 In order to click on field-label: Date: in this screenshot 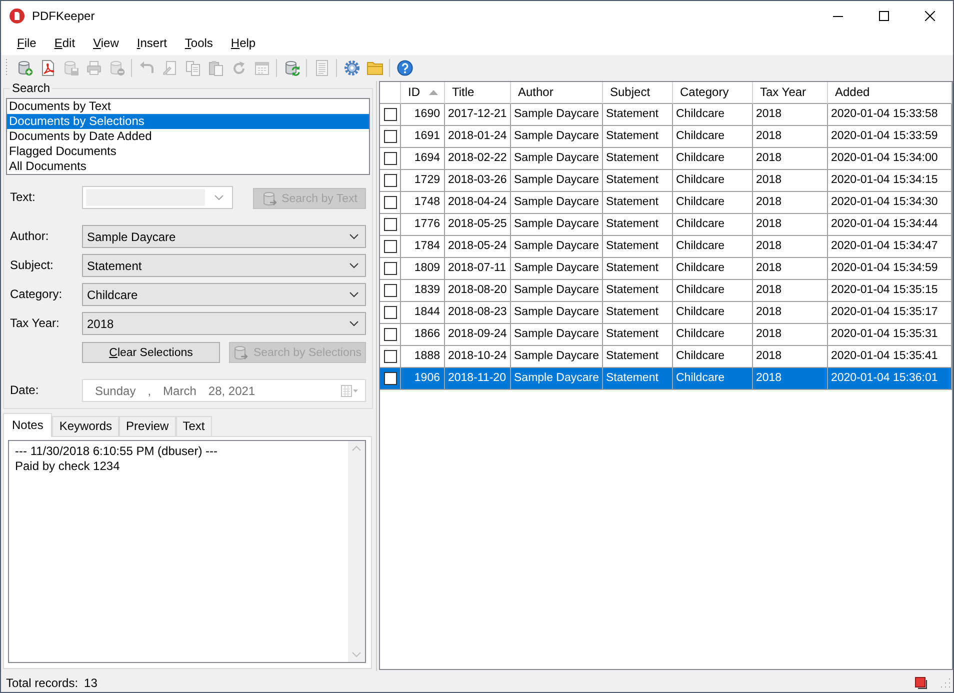, I will do `click(24, 389)`.